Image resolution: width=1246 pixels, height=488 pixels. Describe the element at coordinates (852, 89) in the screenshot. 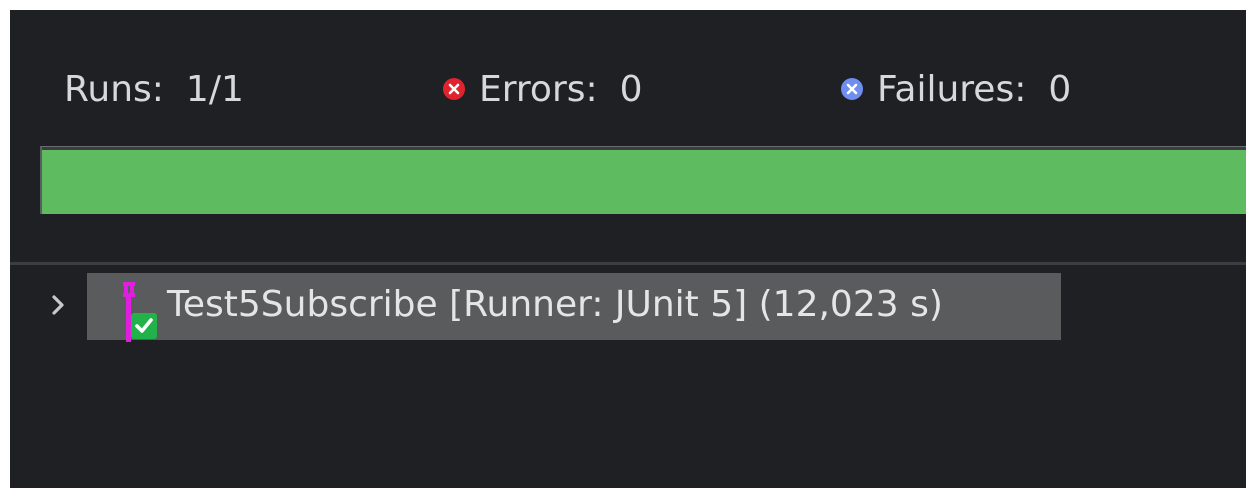

I see `failure-icon` at that location.